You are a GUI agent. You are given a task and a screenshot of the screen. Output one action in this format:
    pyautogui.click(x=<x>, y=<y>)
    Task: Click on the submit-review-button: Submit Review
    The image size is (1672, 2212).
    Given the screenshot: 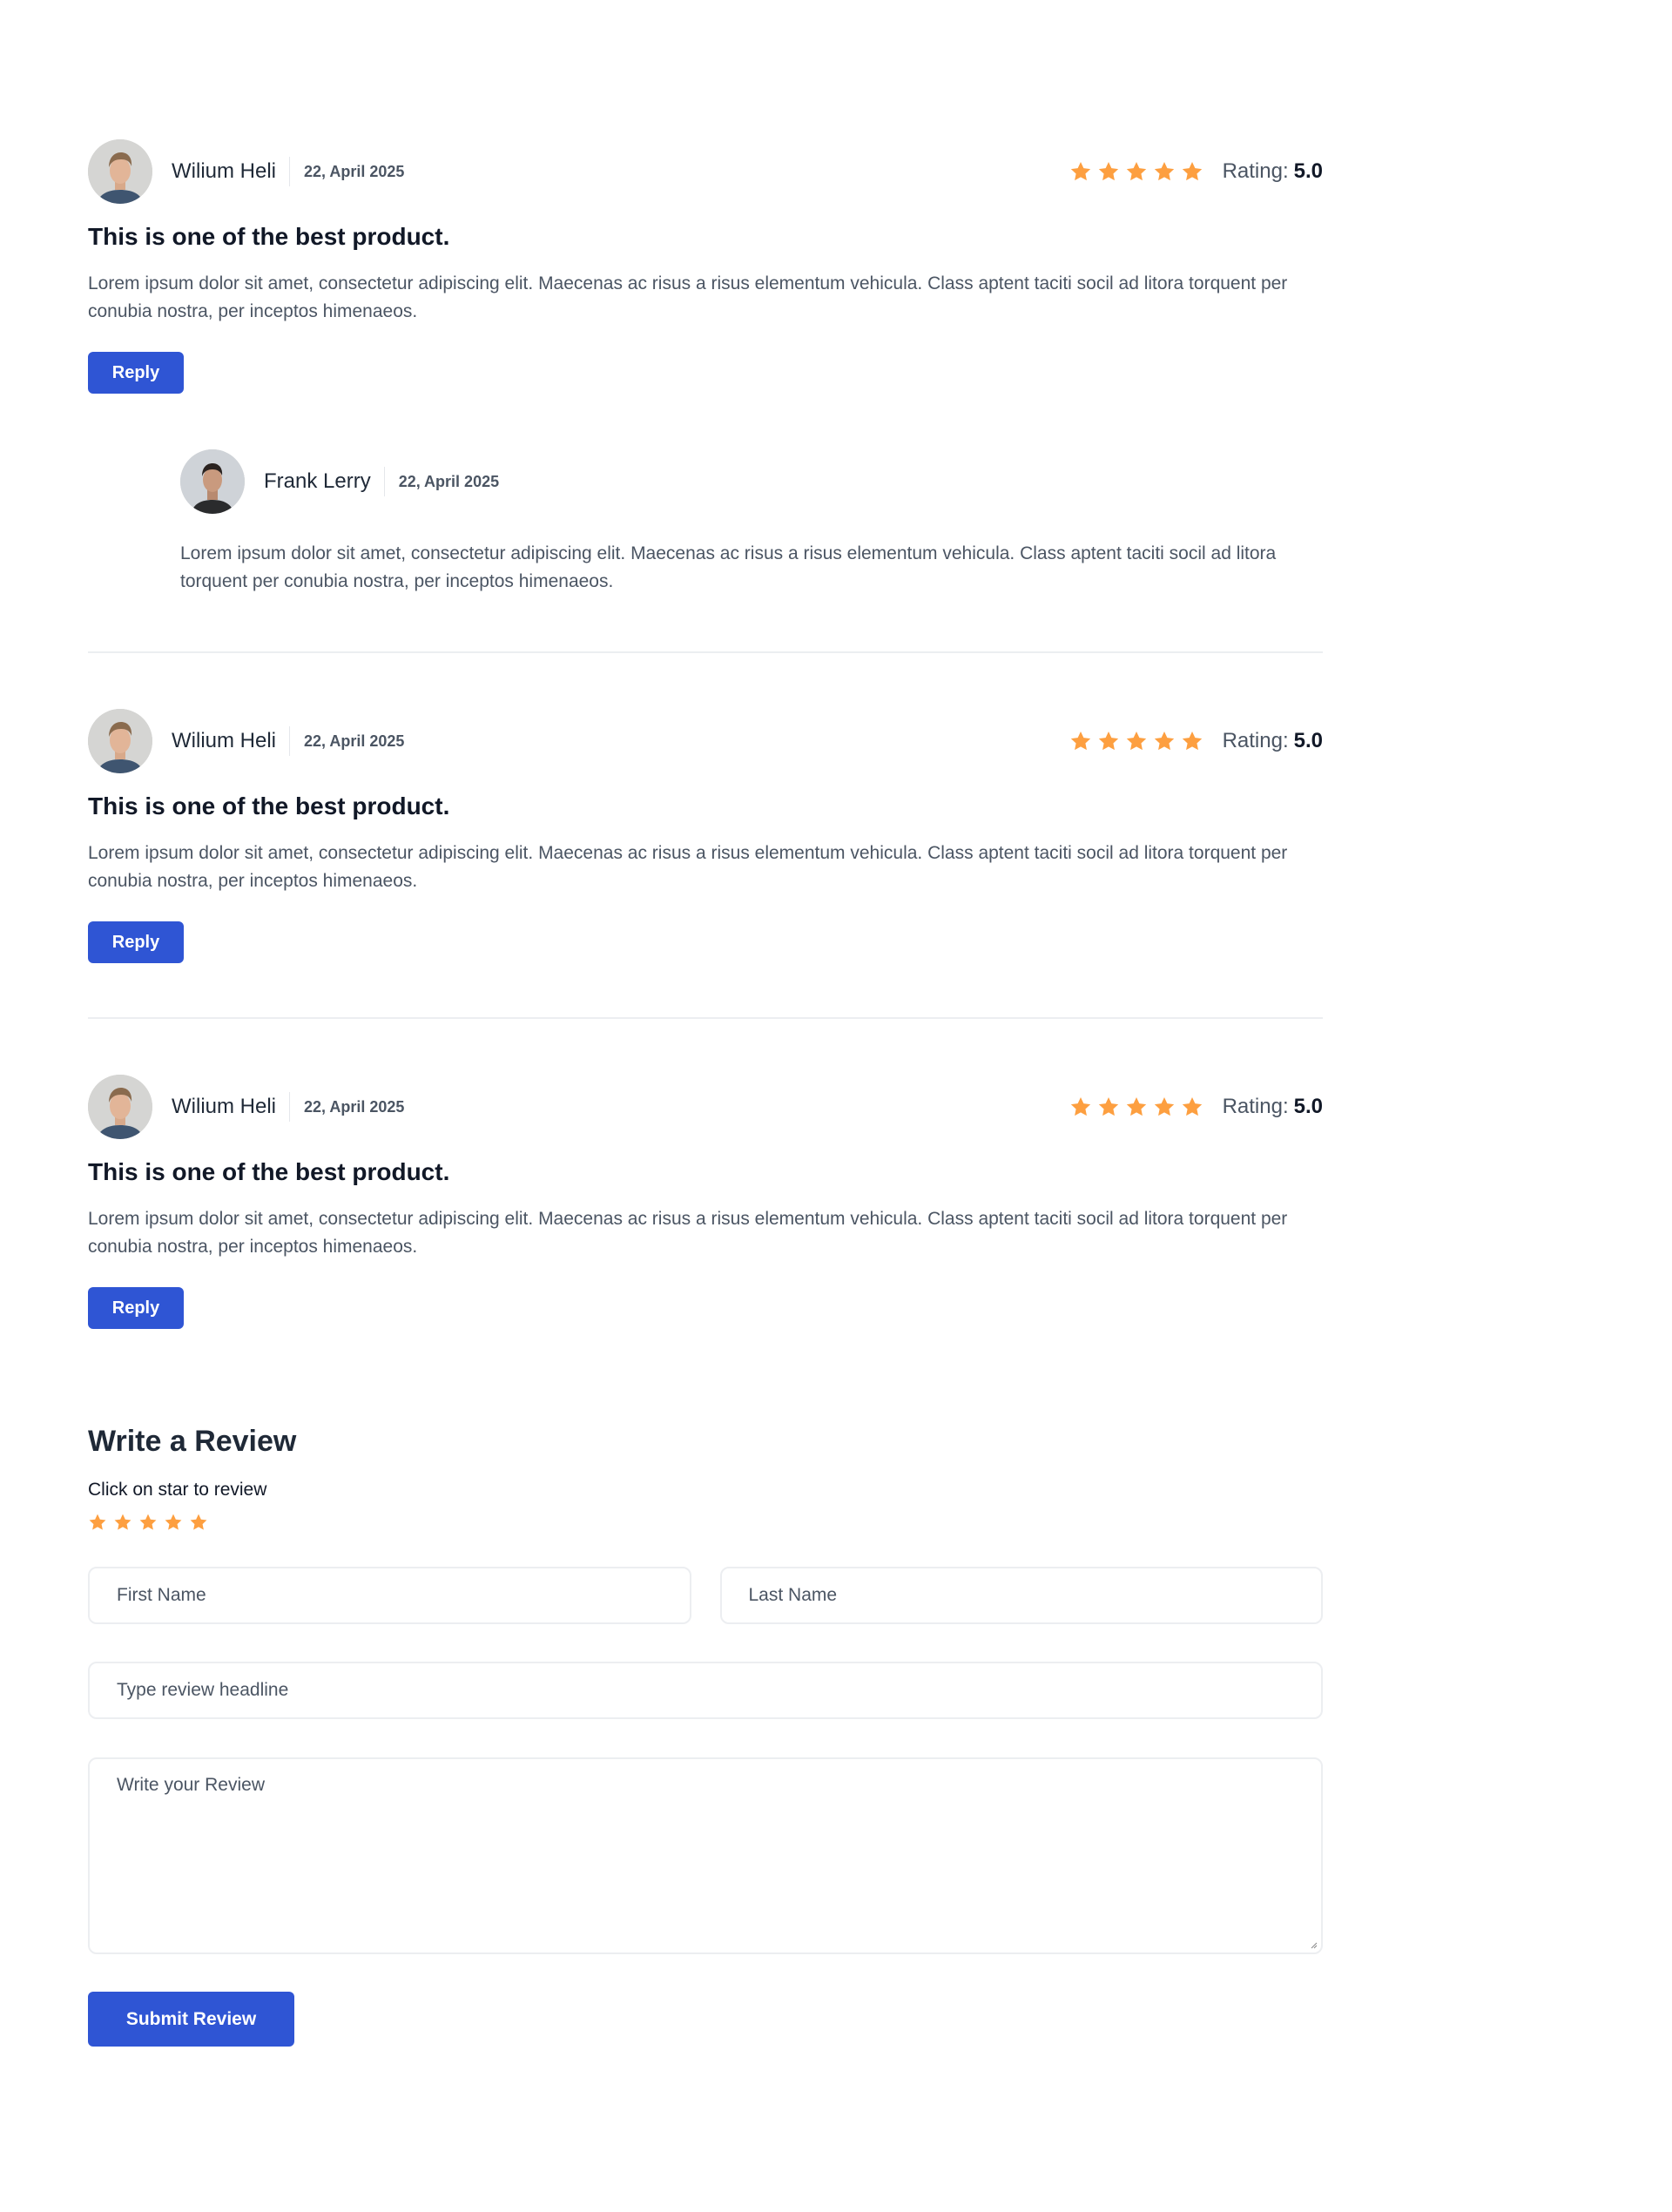 What is the action you would take?
    pyautogui.click(x=191, y=2020)
    